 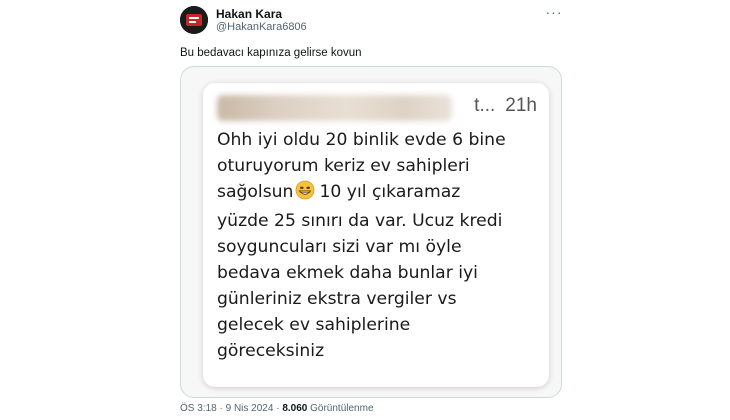 What do you see at coordinates (198, 408) in the screenshot?
I see `tweet-time: ÖS 3:18` at bounding box center [198, 408].